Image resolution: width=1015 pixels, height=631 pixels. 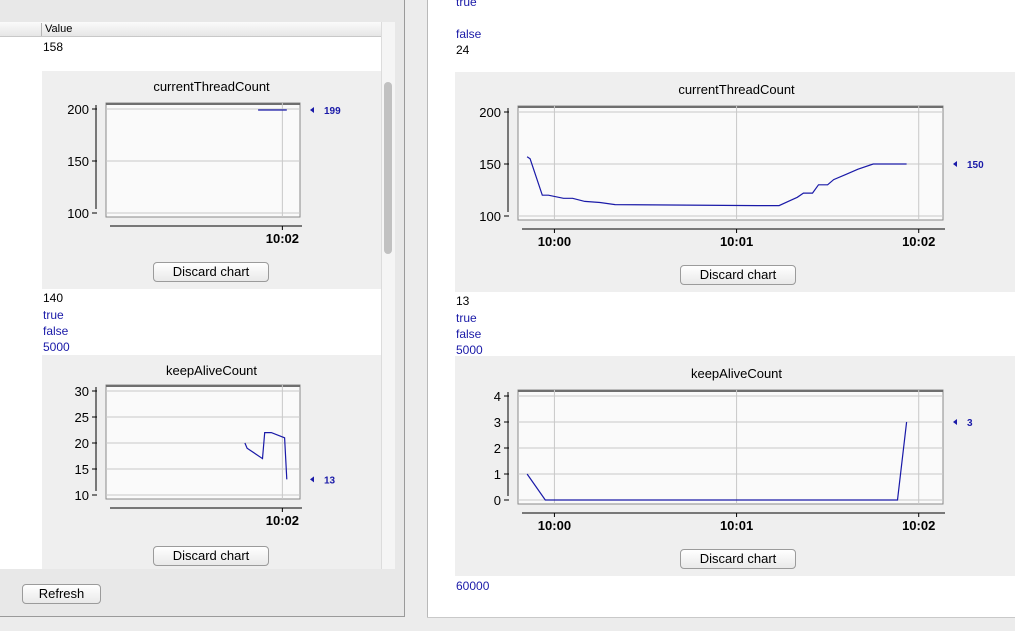 What do you see at coordinates (82, 417) in the screenshot?
I see `y-tick-label: 25` at bounding box center [82, 417].